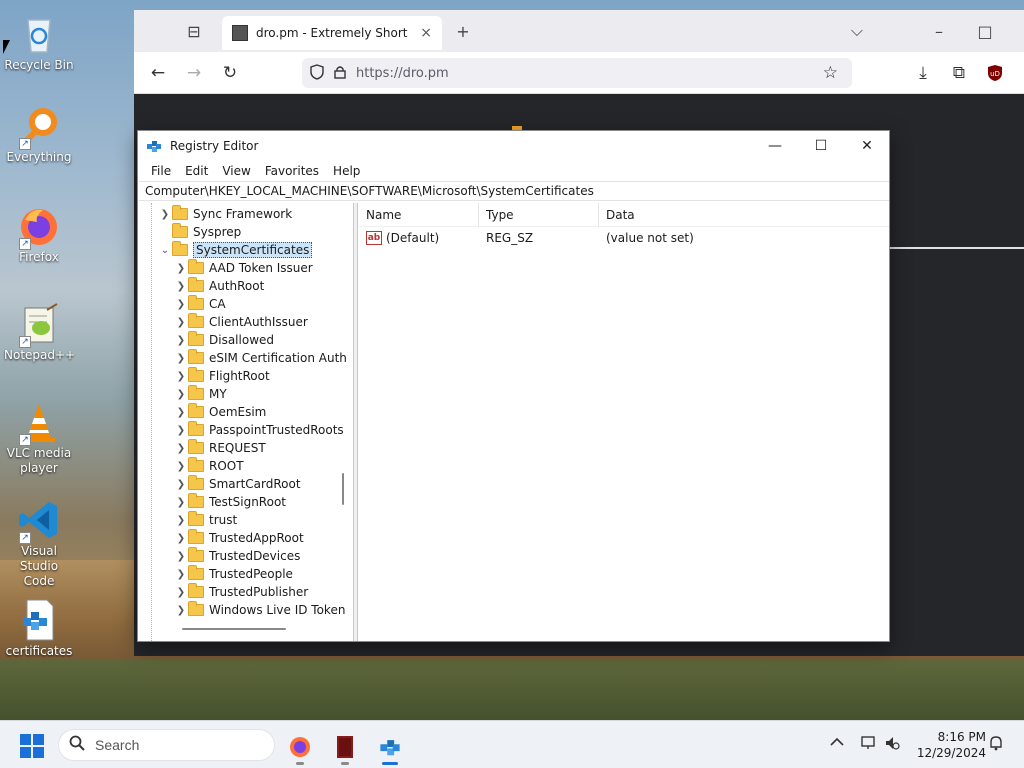 The width and height of the screenshot is (1024, 768). I want to click on tree-item-child: ❯ TrustedAppRoot, so click(239, 538).